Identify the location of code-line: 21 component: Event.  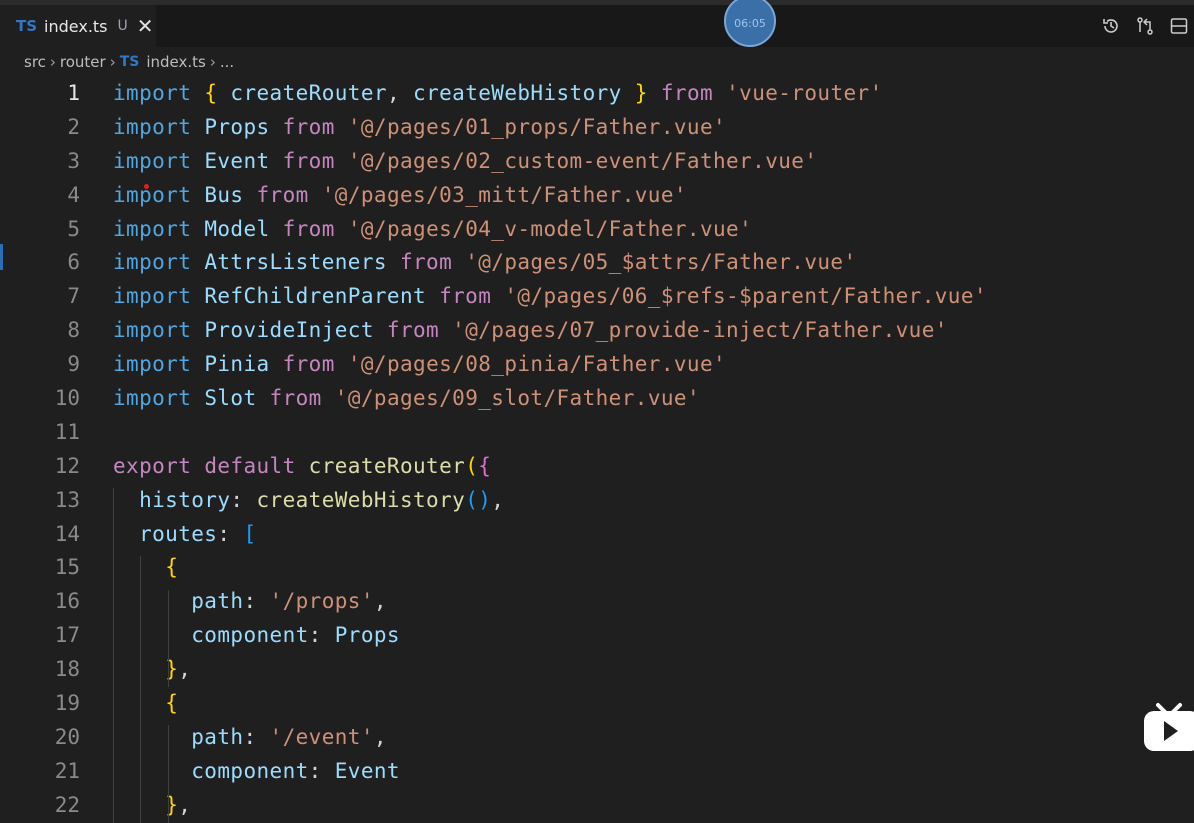
(597, 772).